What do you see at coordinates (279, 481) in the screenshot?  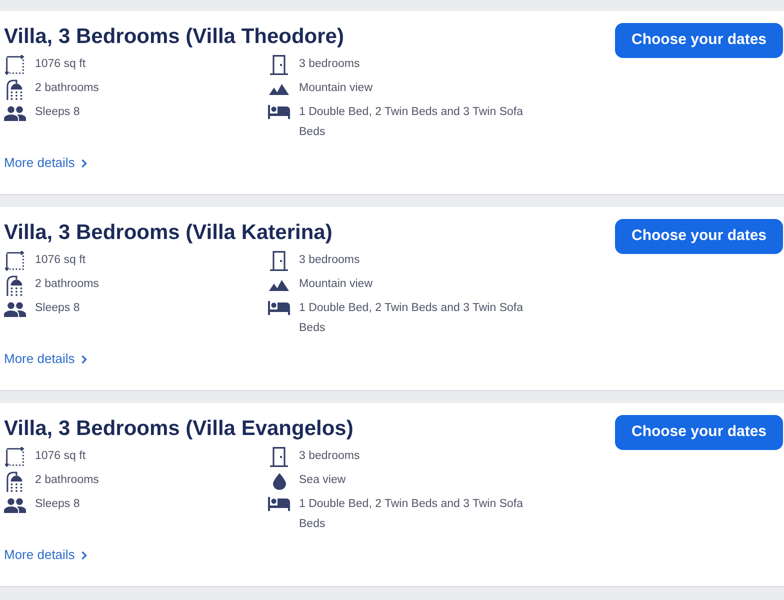 I see `water-drop-icon` at bounding box center [279, 481].